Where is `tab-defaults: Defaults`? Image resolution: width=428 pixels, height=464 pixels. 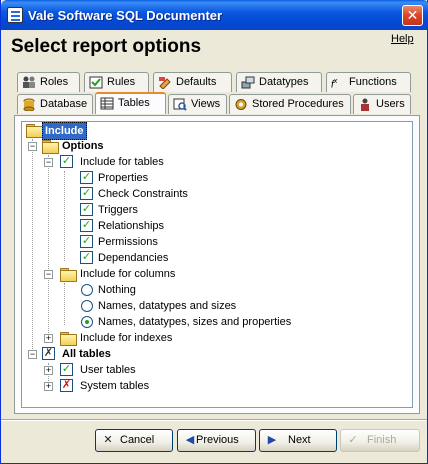 tab-defaults: Defaults is located at coordinates (192, 82).